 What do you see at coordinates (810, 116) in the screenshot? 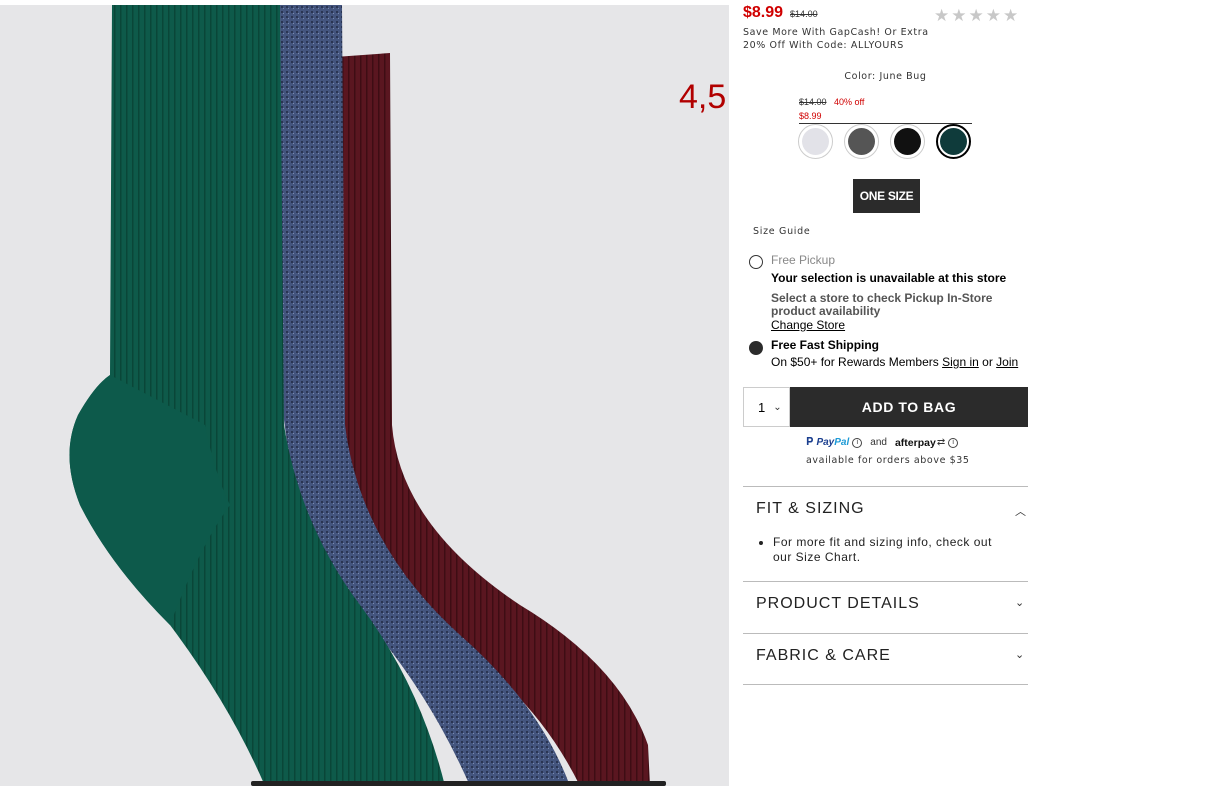
I see `swatch-sale-price: $8.99` at bounding box center [810, 116].